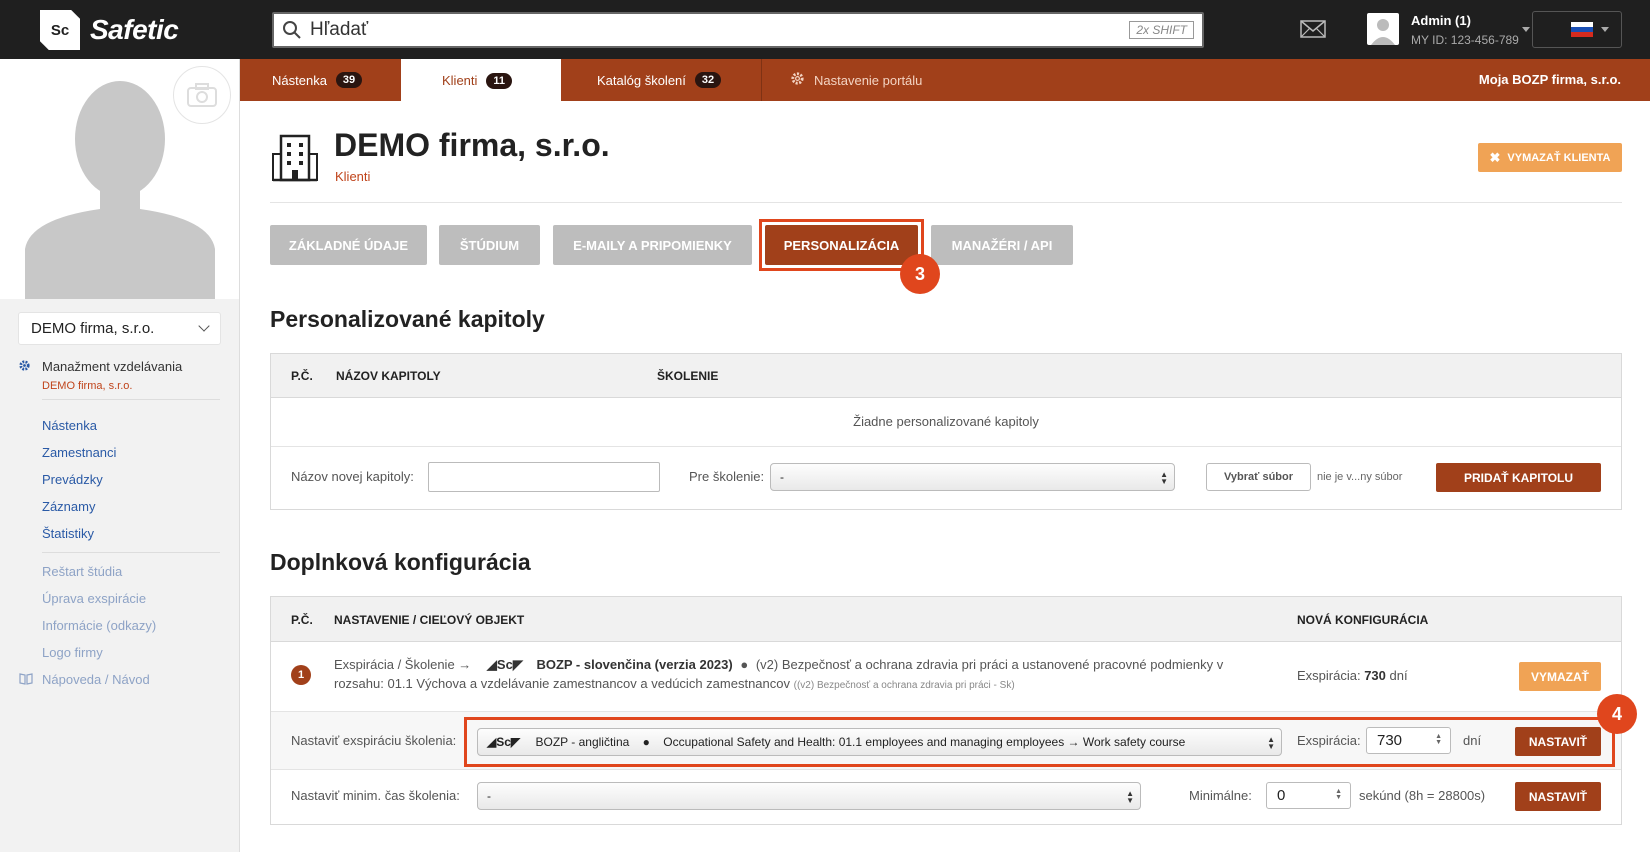  Describe the element at coordinates (1398, 675) in the screenshot. I see `expiry-unit: dní` at that location.